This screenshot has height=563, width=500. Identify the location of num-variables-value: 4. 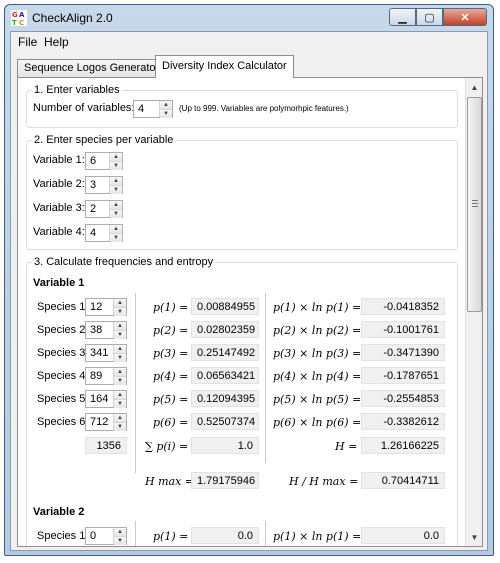
(146, 109).